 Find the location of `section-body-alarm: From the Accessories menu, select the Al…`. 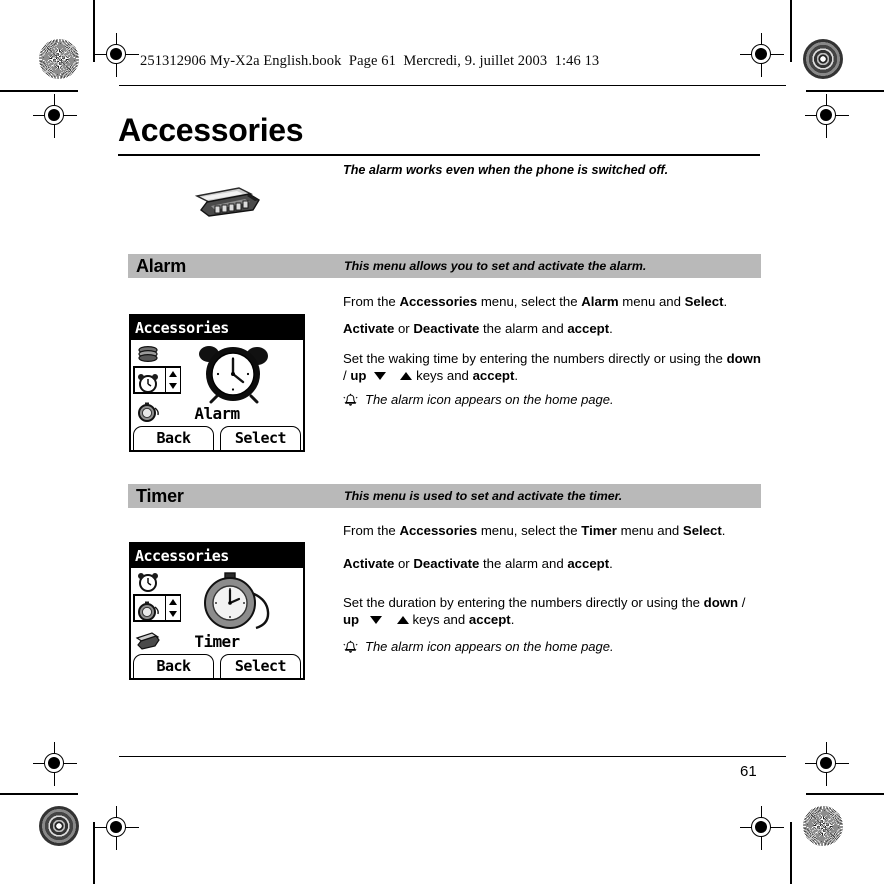

section-body-alarm: From the Accessories menu, select the Al… is located at coordinates (552, 353).